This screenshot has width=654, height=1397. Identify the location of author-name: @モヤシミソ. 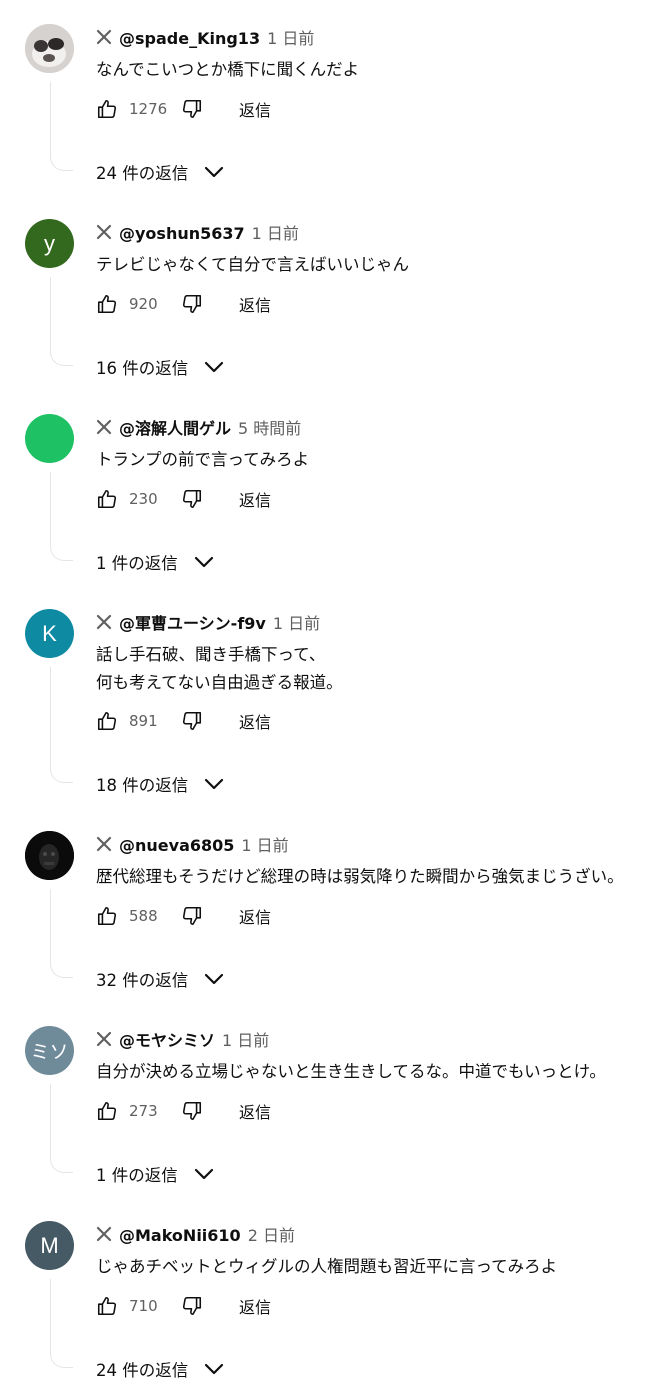
(167, 1039).